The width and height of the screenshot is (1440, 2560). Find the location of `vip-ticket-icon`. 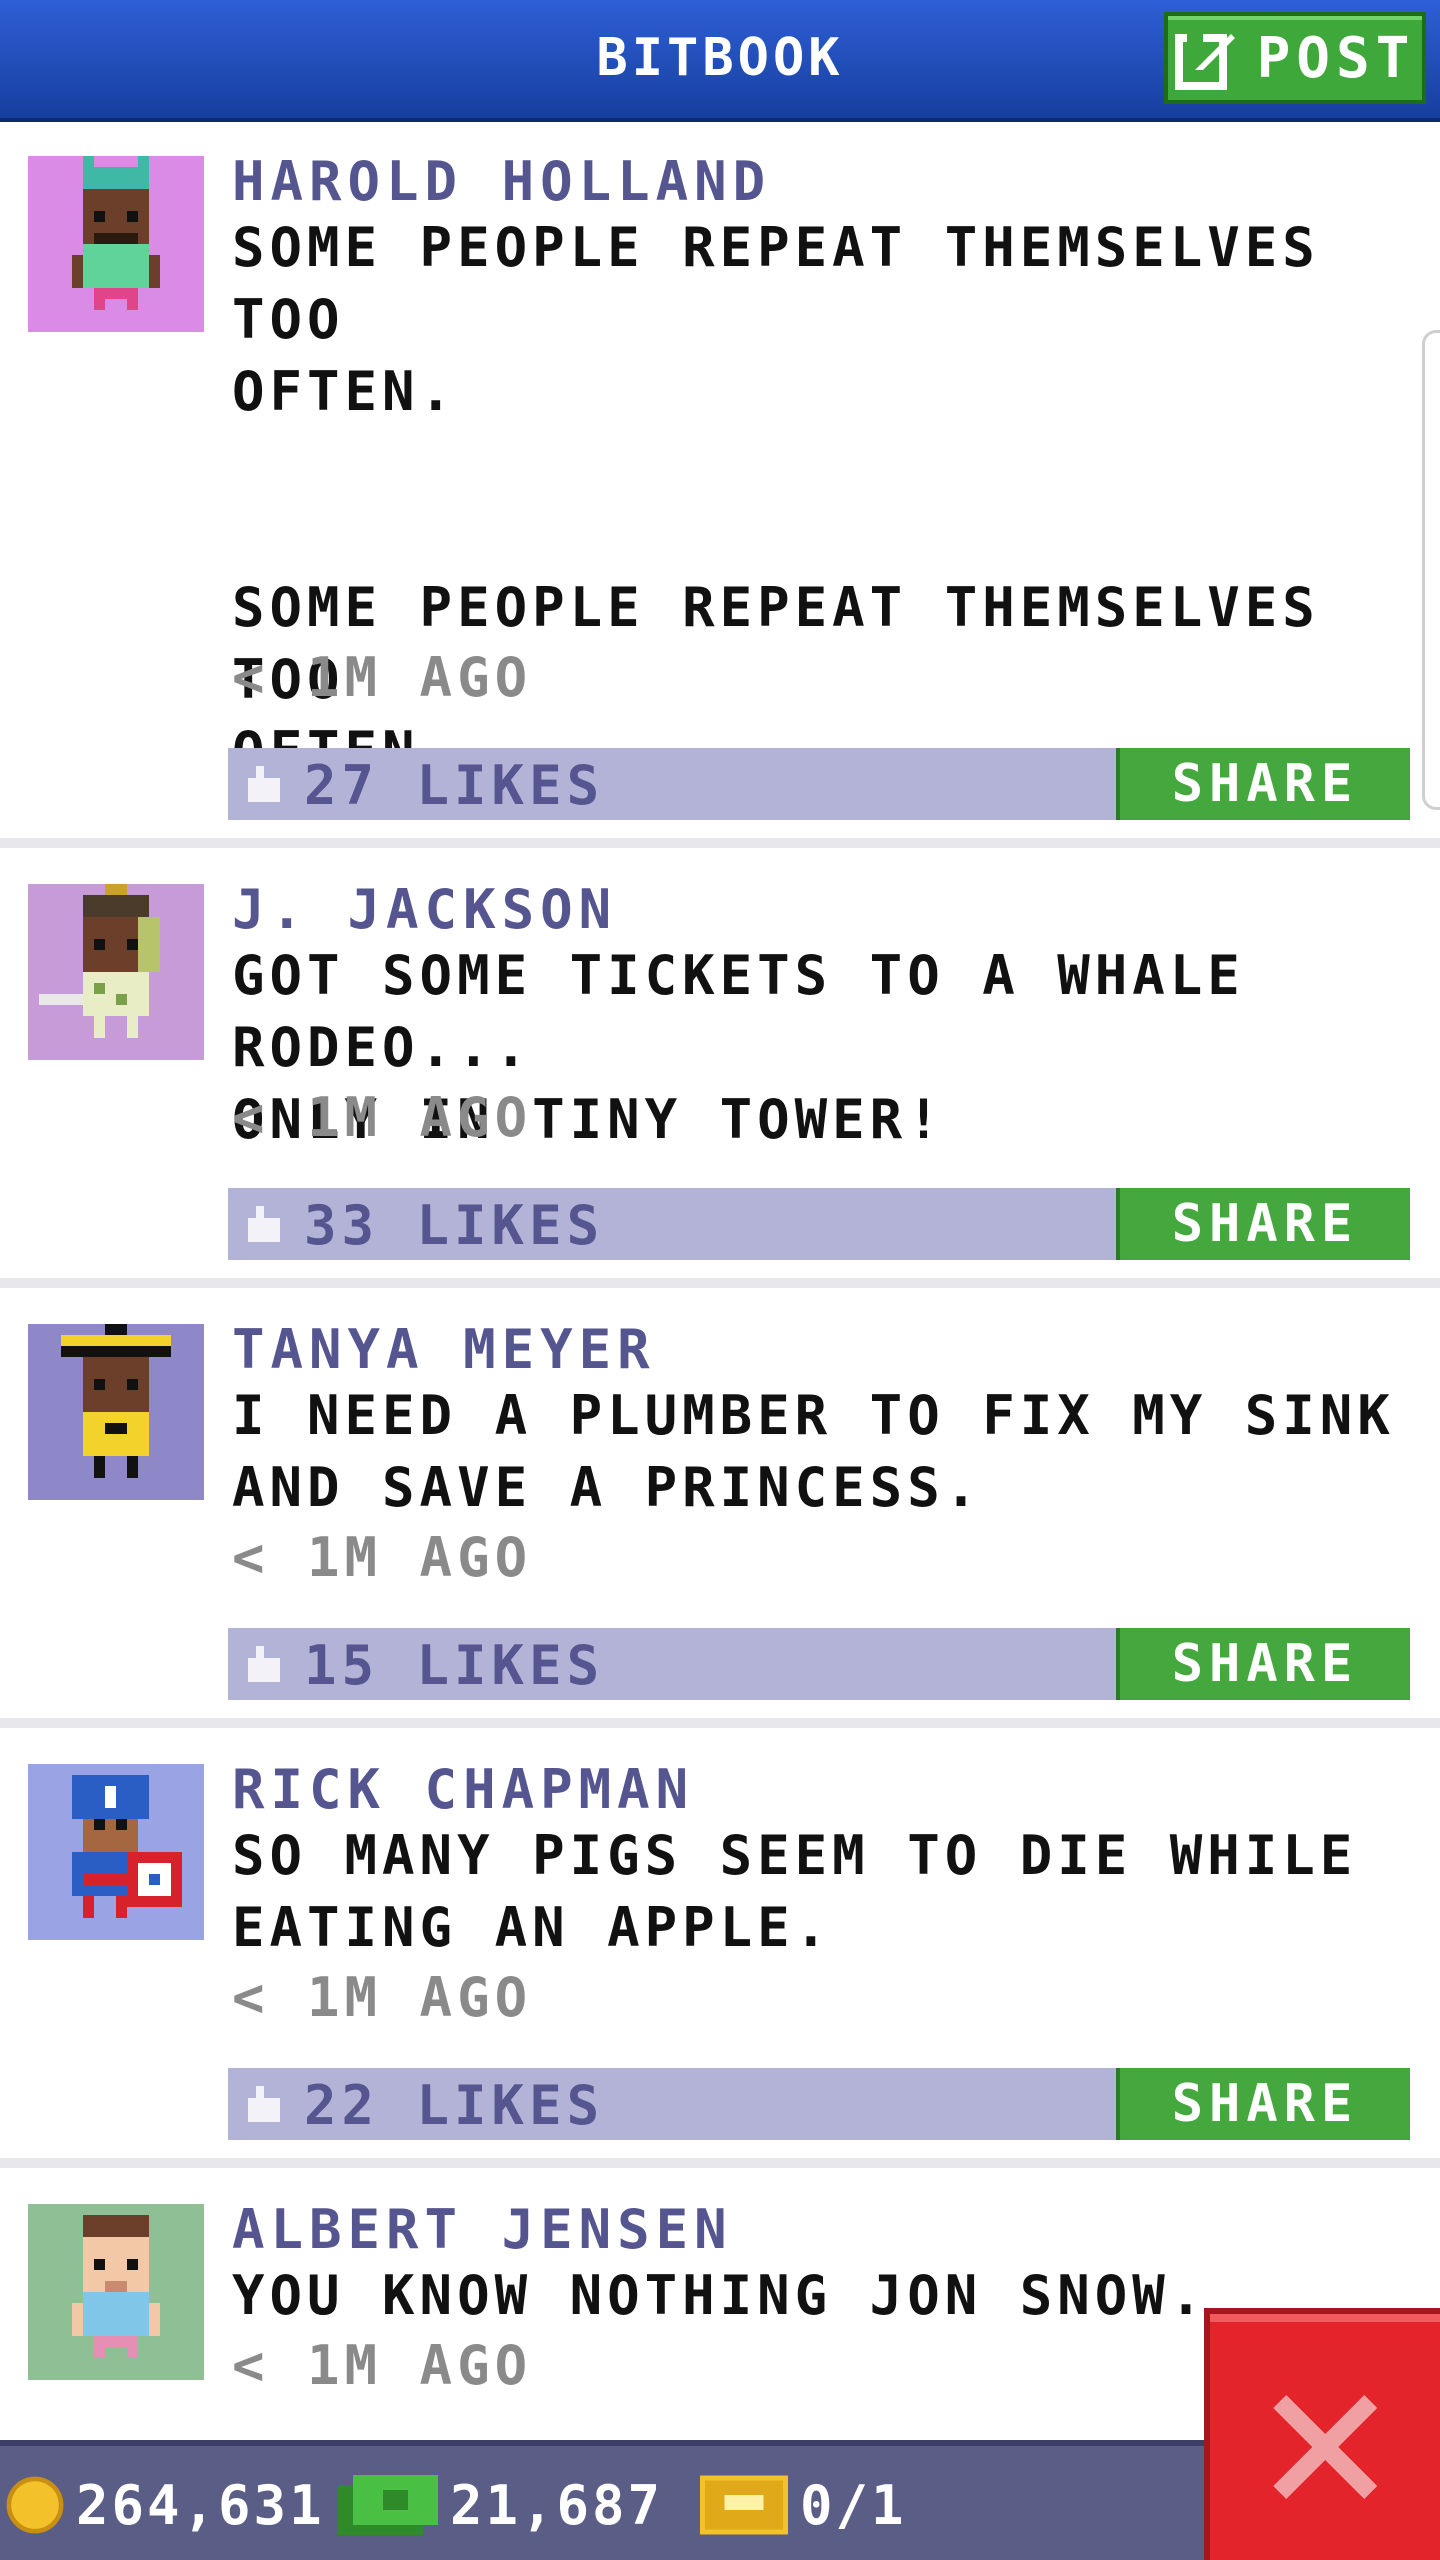

vip-ticket-icon is located at coordinates (744, 2505).